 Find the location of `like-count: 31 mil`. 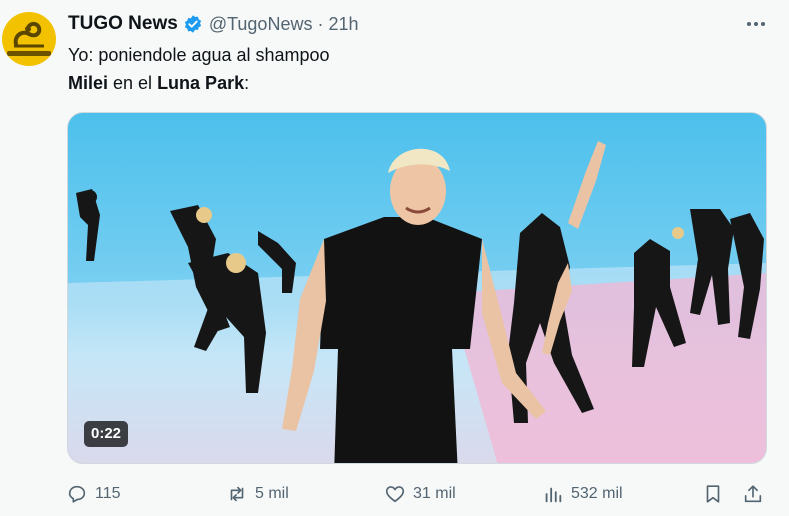

like-count: 31 mil is located at coordinates (434, 493).